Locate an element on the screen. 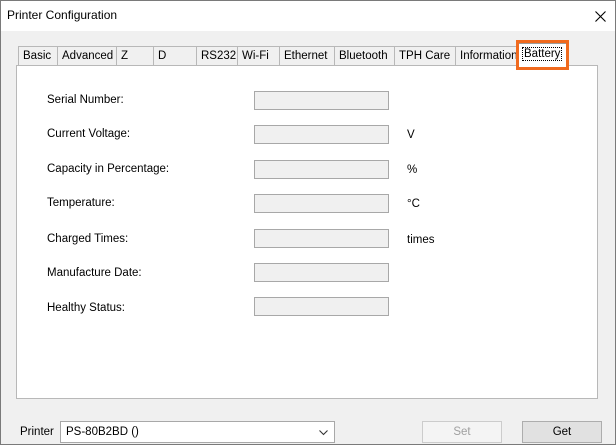 The height and width of the screenshot is (445, 616). temperature-unit: °C is located at coordinates (413, 204).